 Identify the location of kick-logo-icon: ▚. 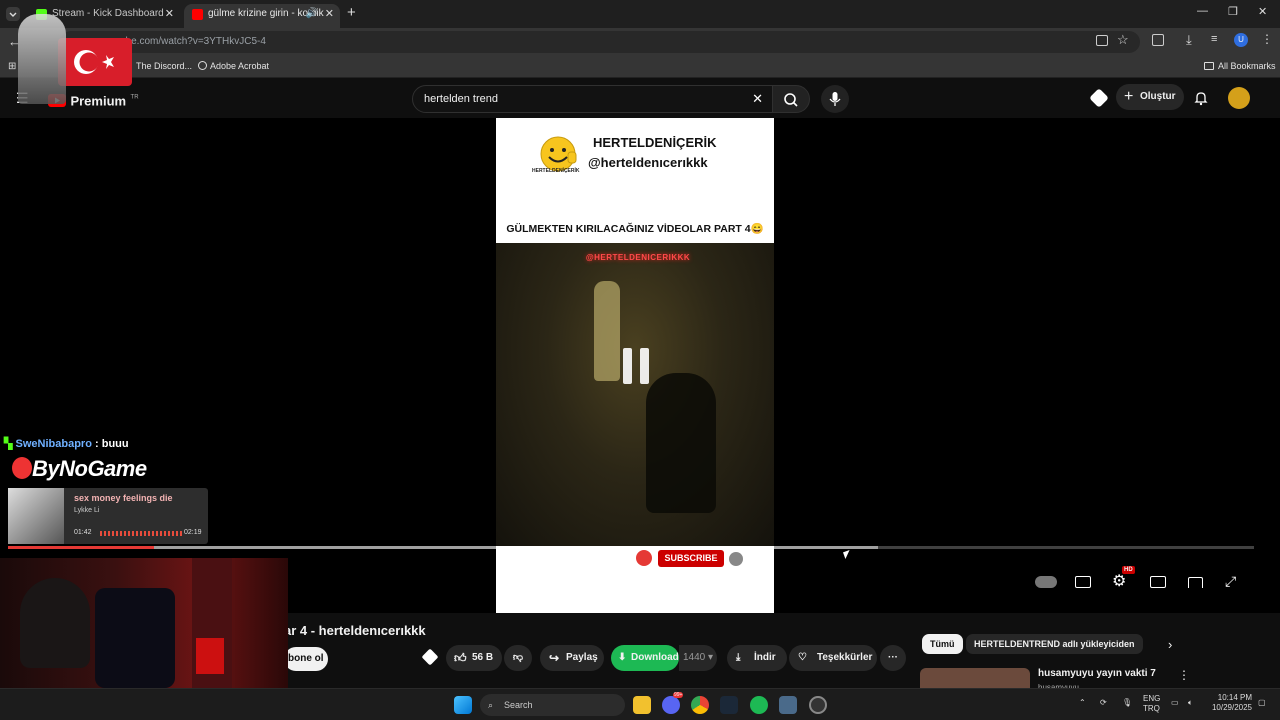
(8, 444).